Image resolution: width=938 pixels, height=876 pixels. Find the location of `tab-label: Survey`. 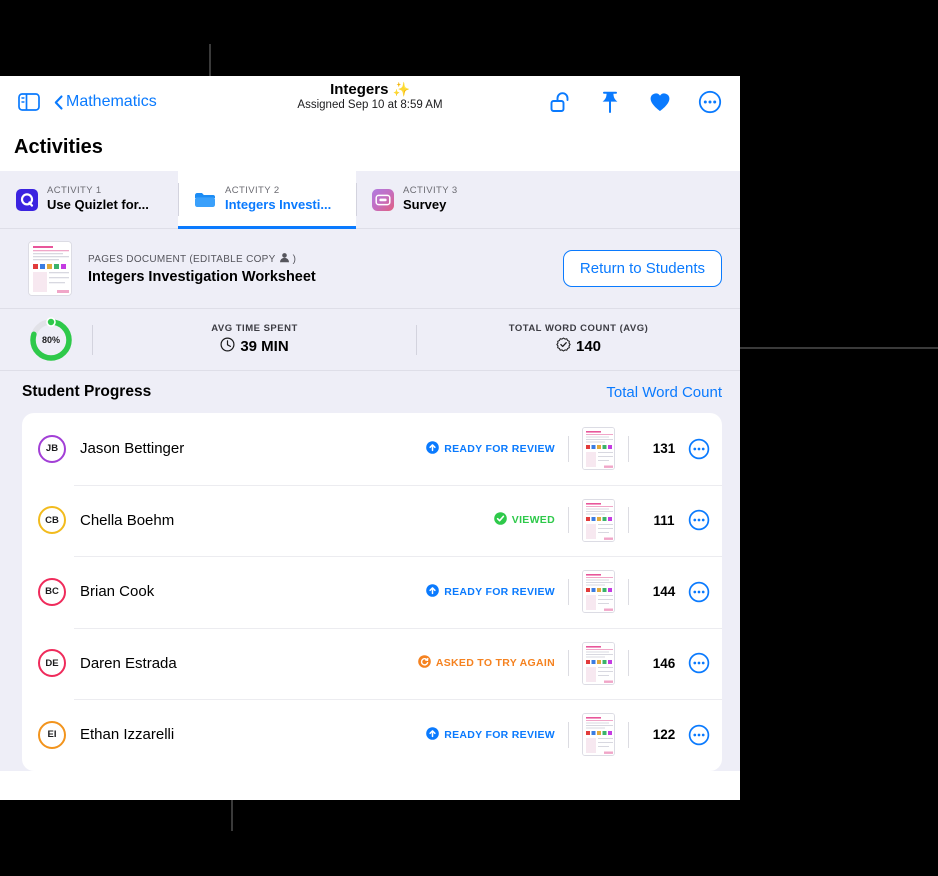

tab-label: Survey is located at coordinates (425, 205).